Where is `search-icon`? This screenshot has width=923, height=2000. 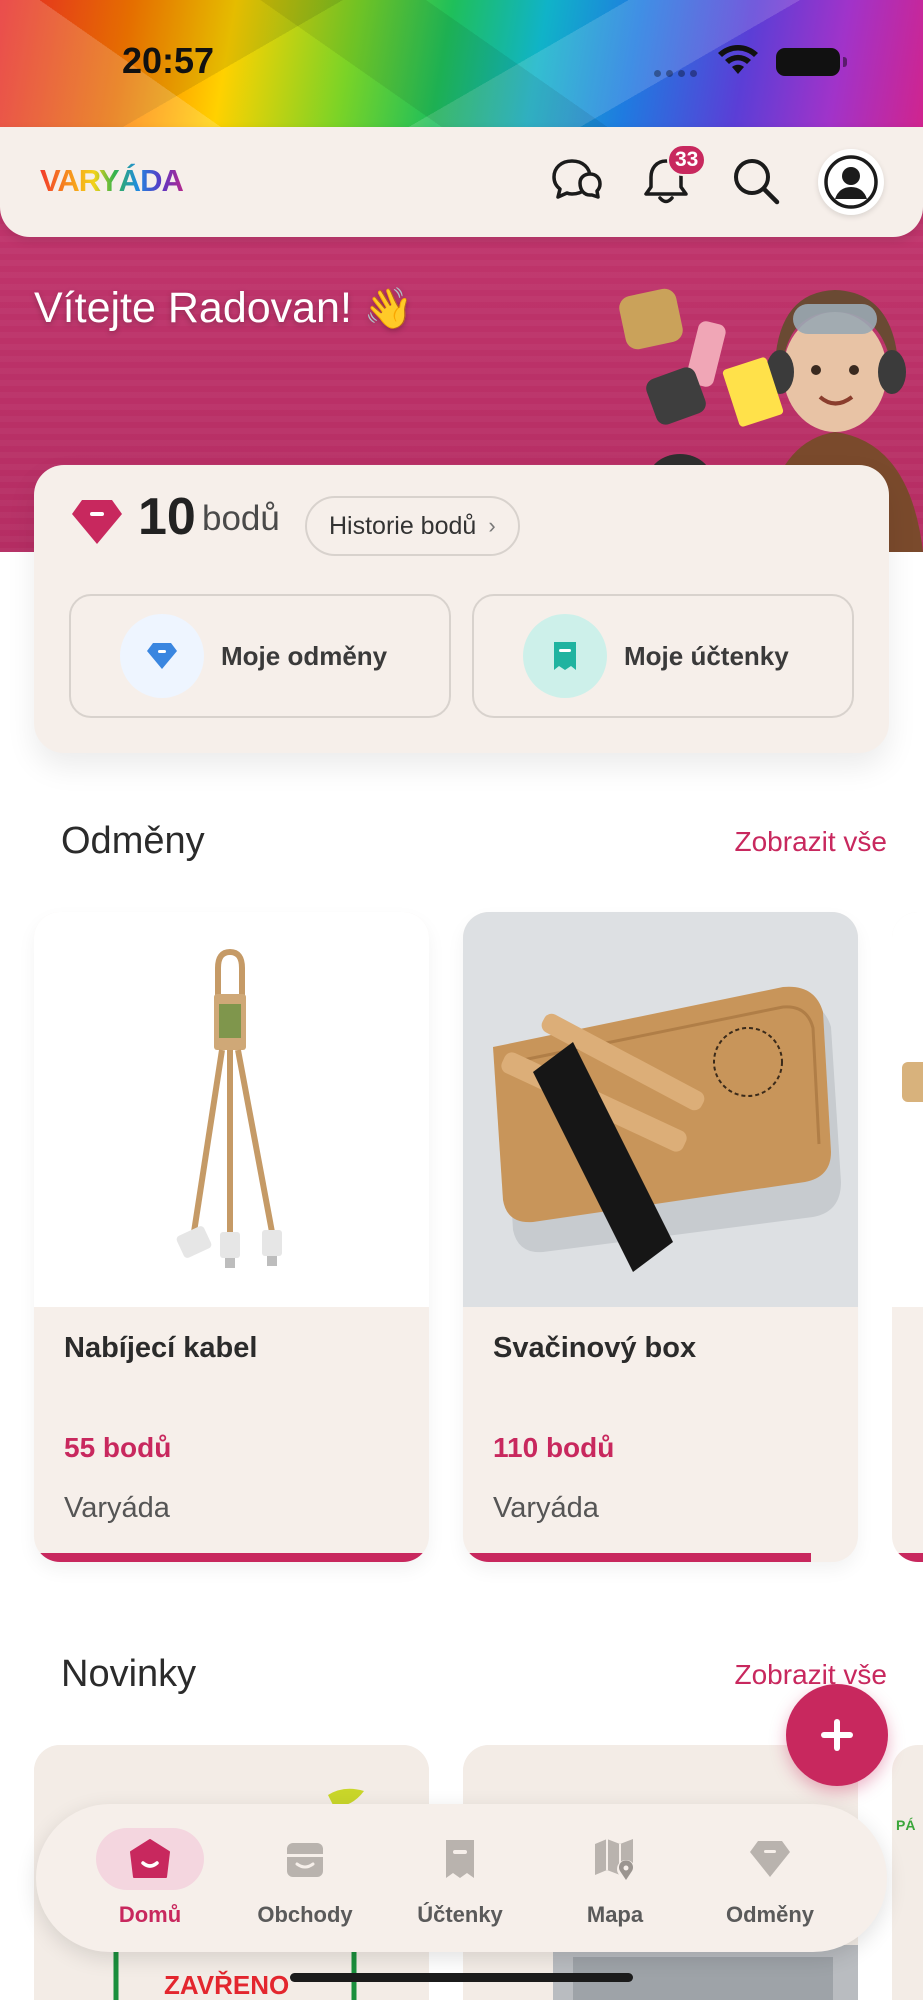
search-icon is located at coordinates (757, 182).